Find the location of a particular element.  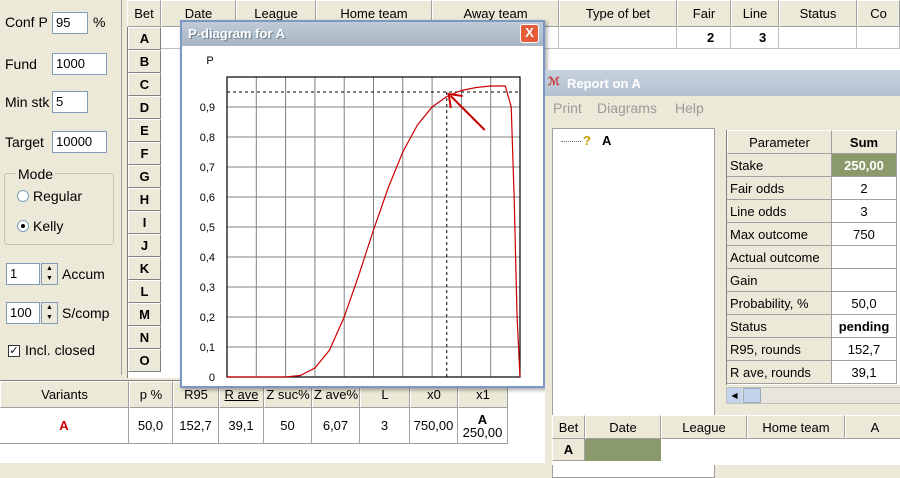

variants-cell-8: A 250,00 is located at coordinates (483, 426).